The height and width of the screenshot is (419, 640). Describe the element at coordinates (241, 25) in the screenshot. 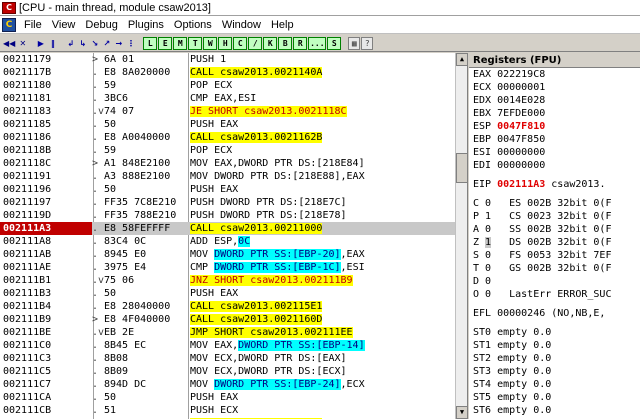

I see `menu-window: Window` at that location.